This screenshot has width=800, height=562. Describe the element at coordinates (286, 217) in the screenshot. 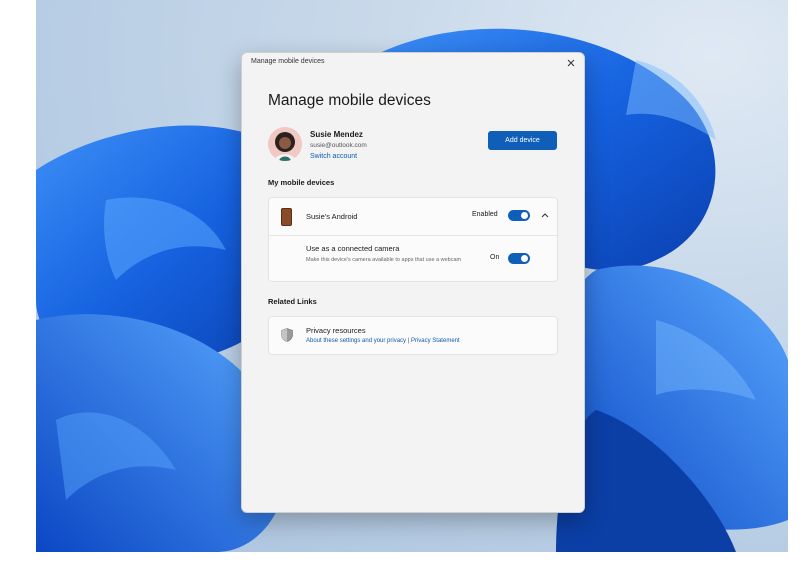

I see `phone-icon` at that location.